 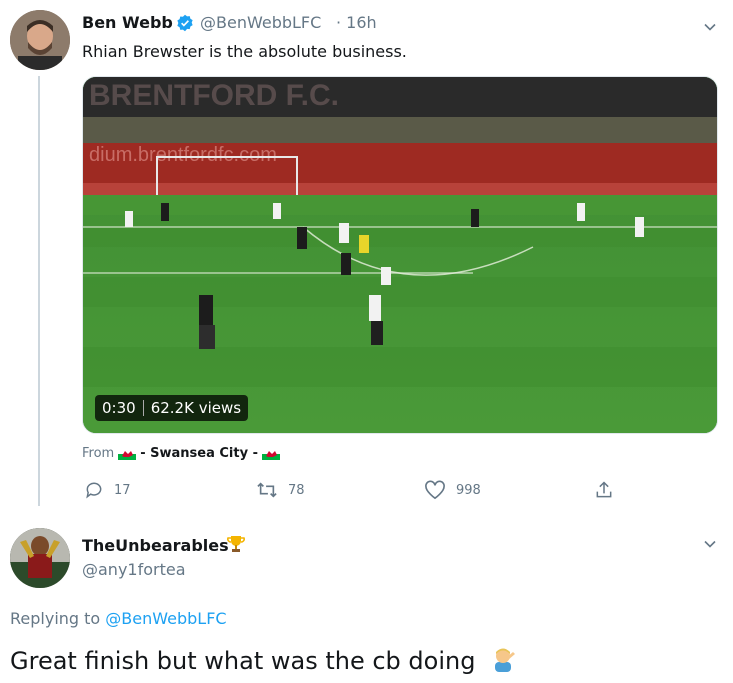 I want to click on replying-label: Replying to, so click(x=55, y=618).